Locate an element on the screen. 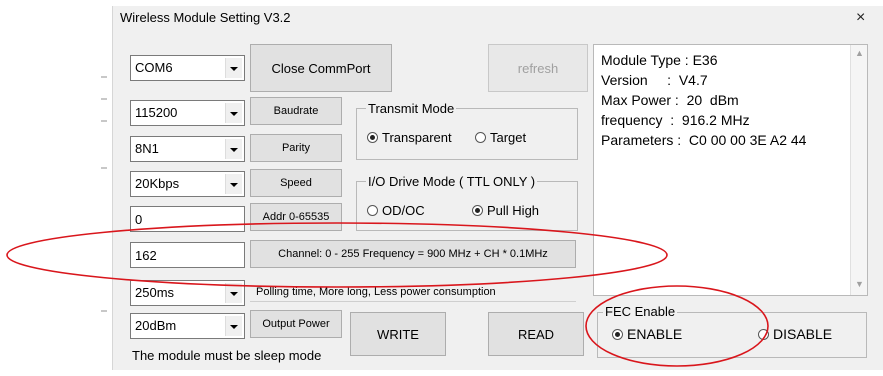  channel-highlight-ellipse is located at coordinates (337, 255).